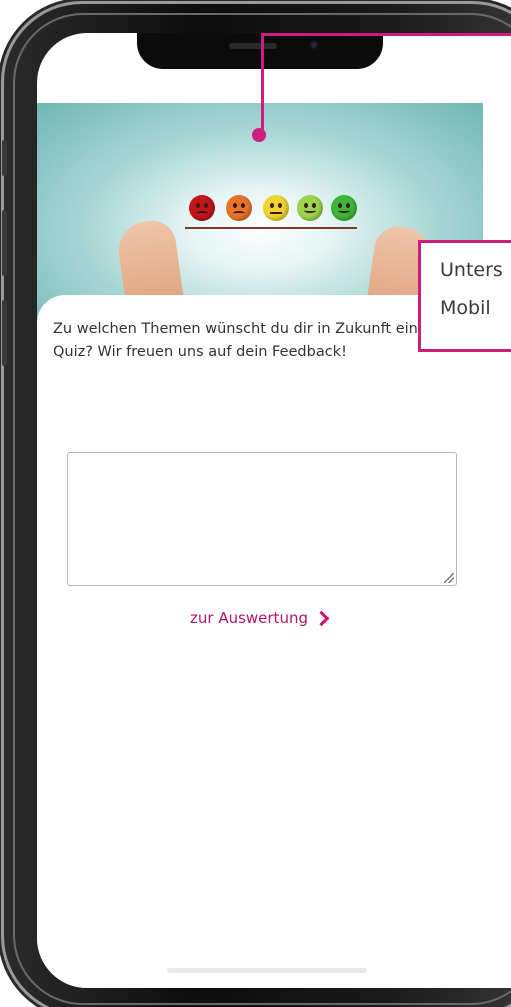 Image resolution: width=511 pixels, height=1007 pixels. I want to click on sad-face-icon, so click(239, 208).